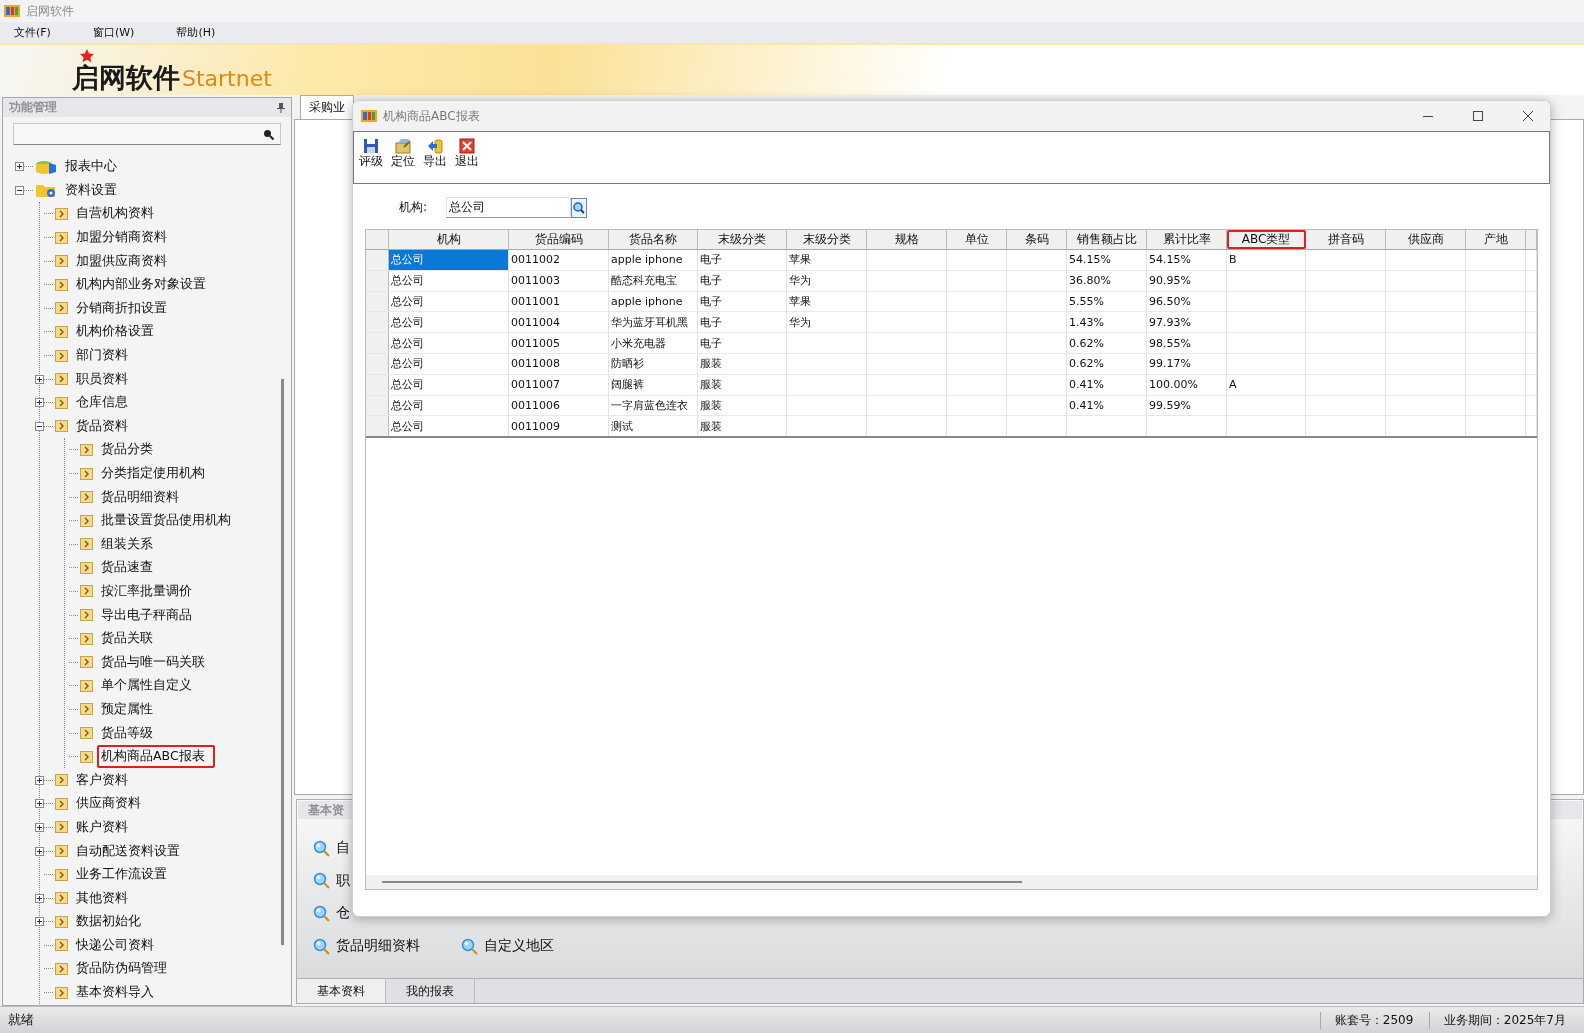 Image resolution: width=1584 pixels, height=1033 pixels. I want to click on table-cell: 华为蓝牙耳机黑, so click(653, 322).